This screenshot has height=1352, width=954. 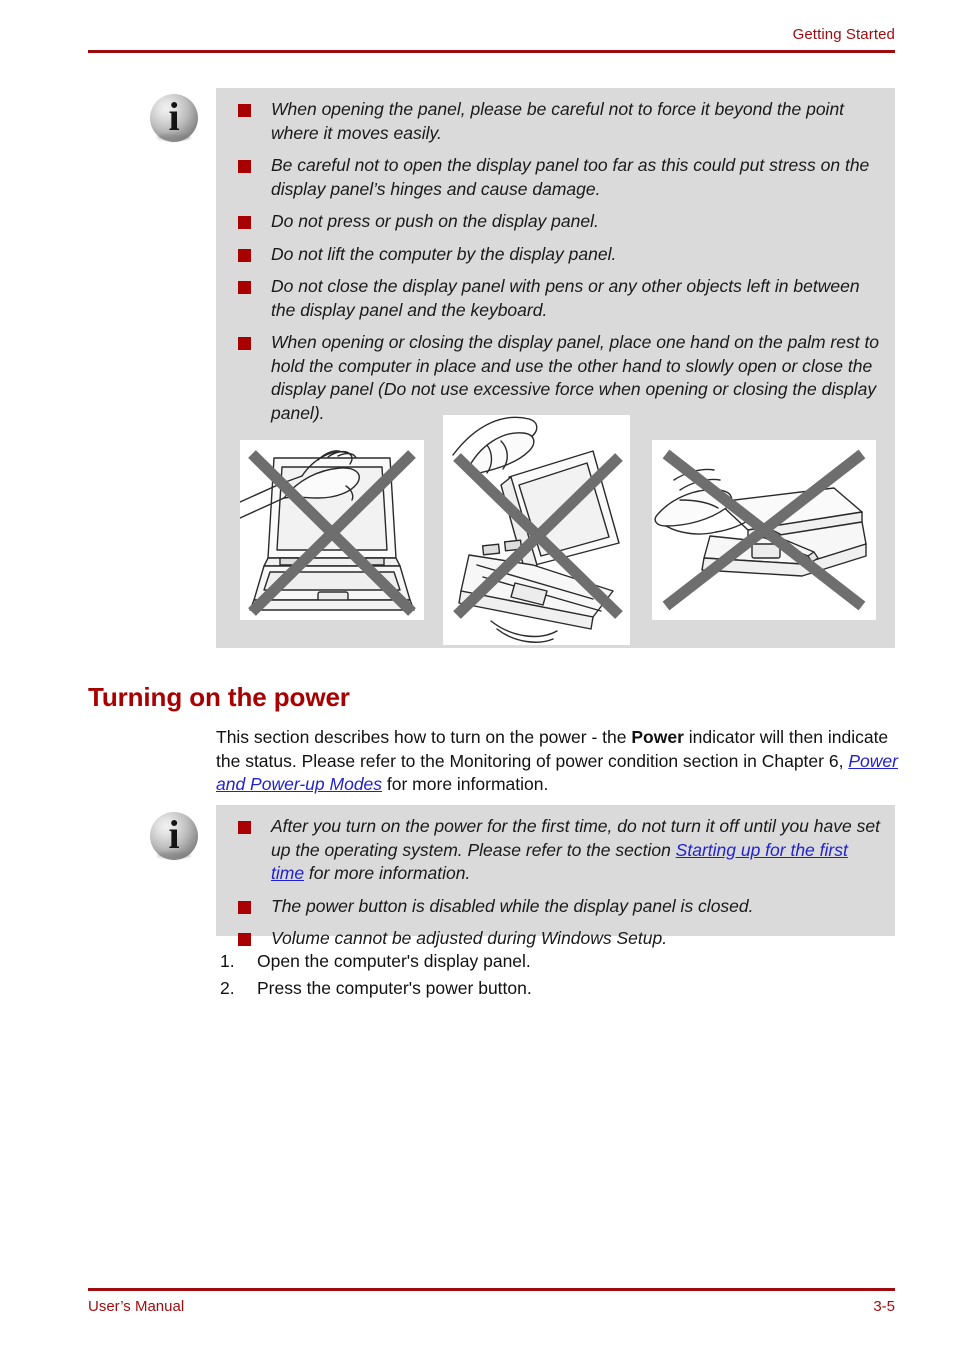 What do you see at coordinates (536, 530) in the screenshot?
I see `figure-laptop-lifted-by-display-prohibited` at bounding box center [536, 530].